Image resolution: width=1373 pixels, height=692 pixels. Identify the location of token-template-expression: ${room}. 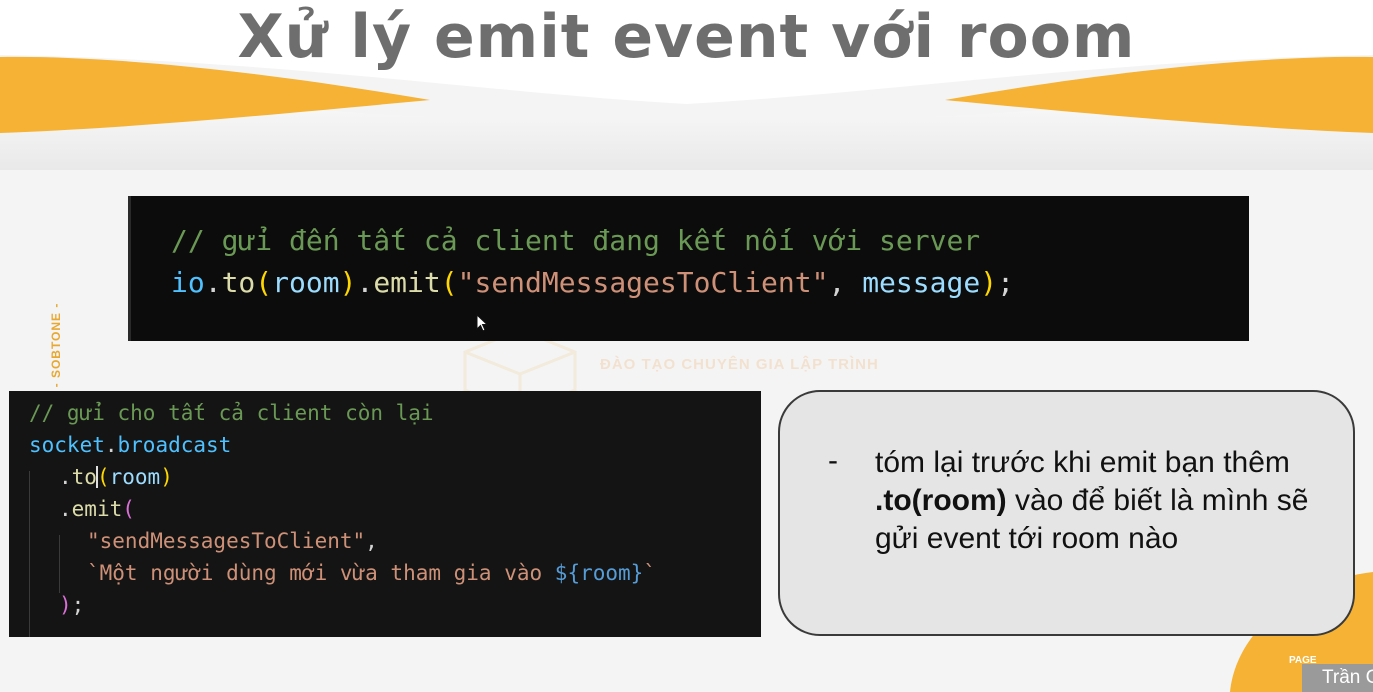
(599, 573).